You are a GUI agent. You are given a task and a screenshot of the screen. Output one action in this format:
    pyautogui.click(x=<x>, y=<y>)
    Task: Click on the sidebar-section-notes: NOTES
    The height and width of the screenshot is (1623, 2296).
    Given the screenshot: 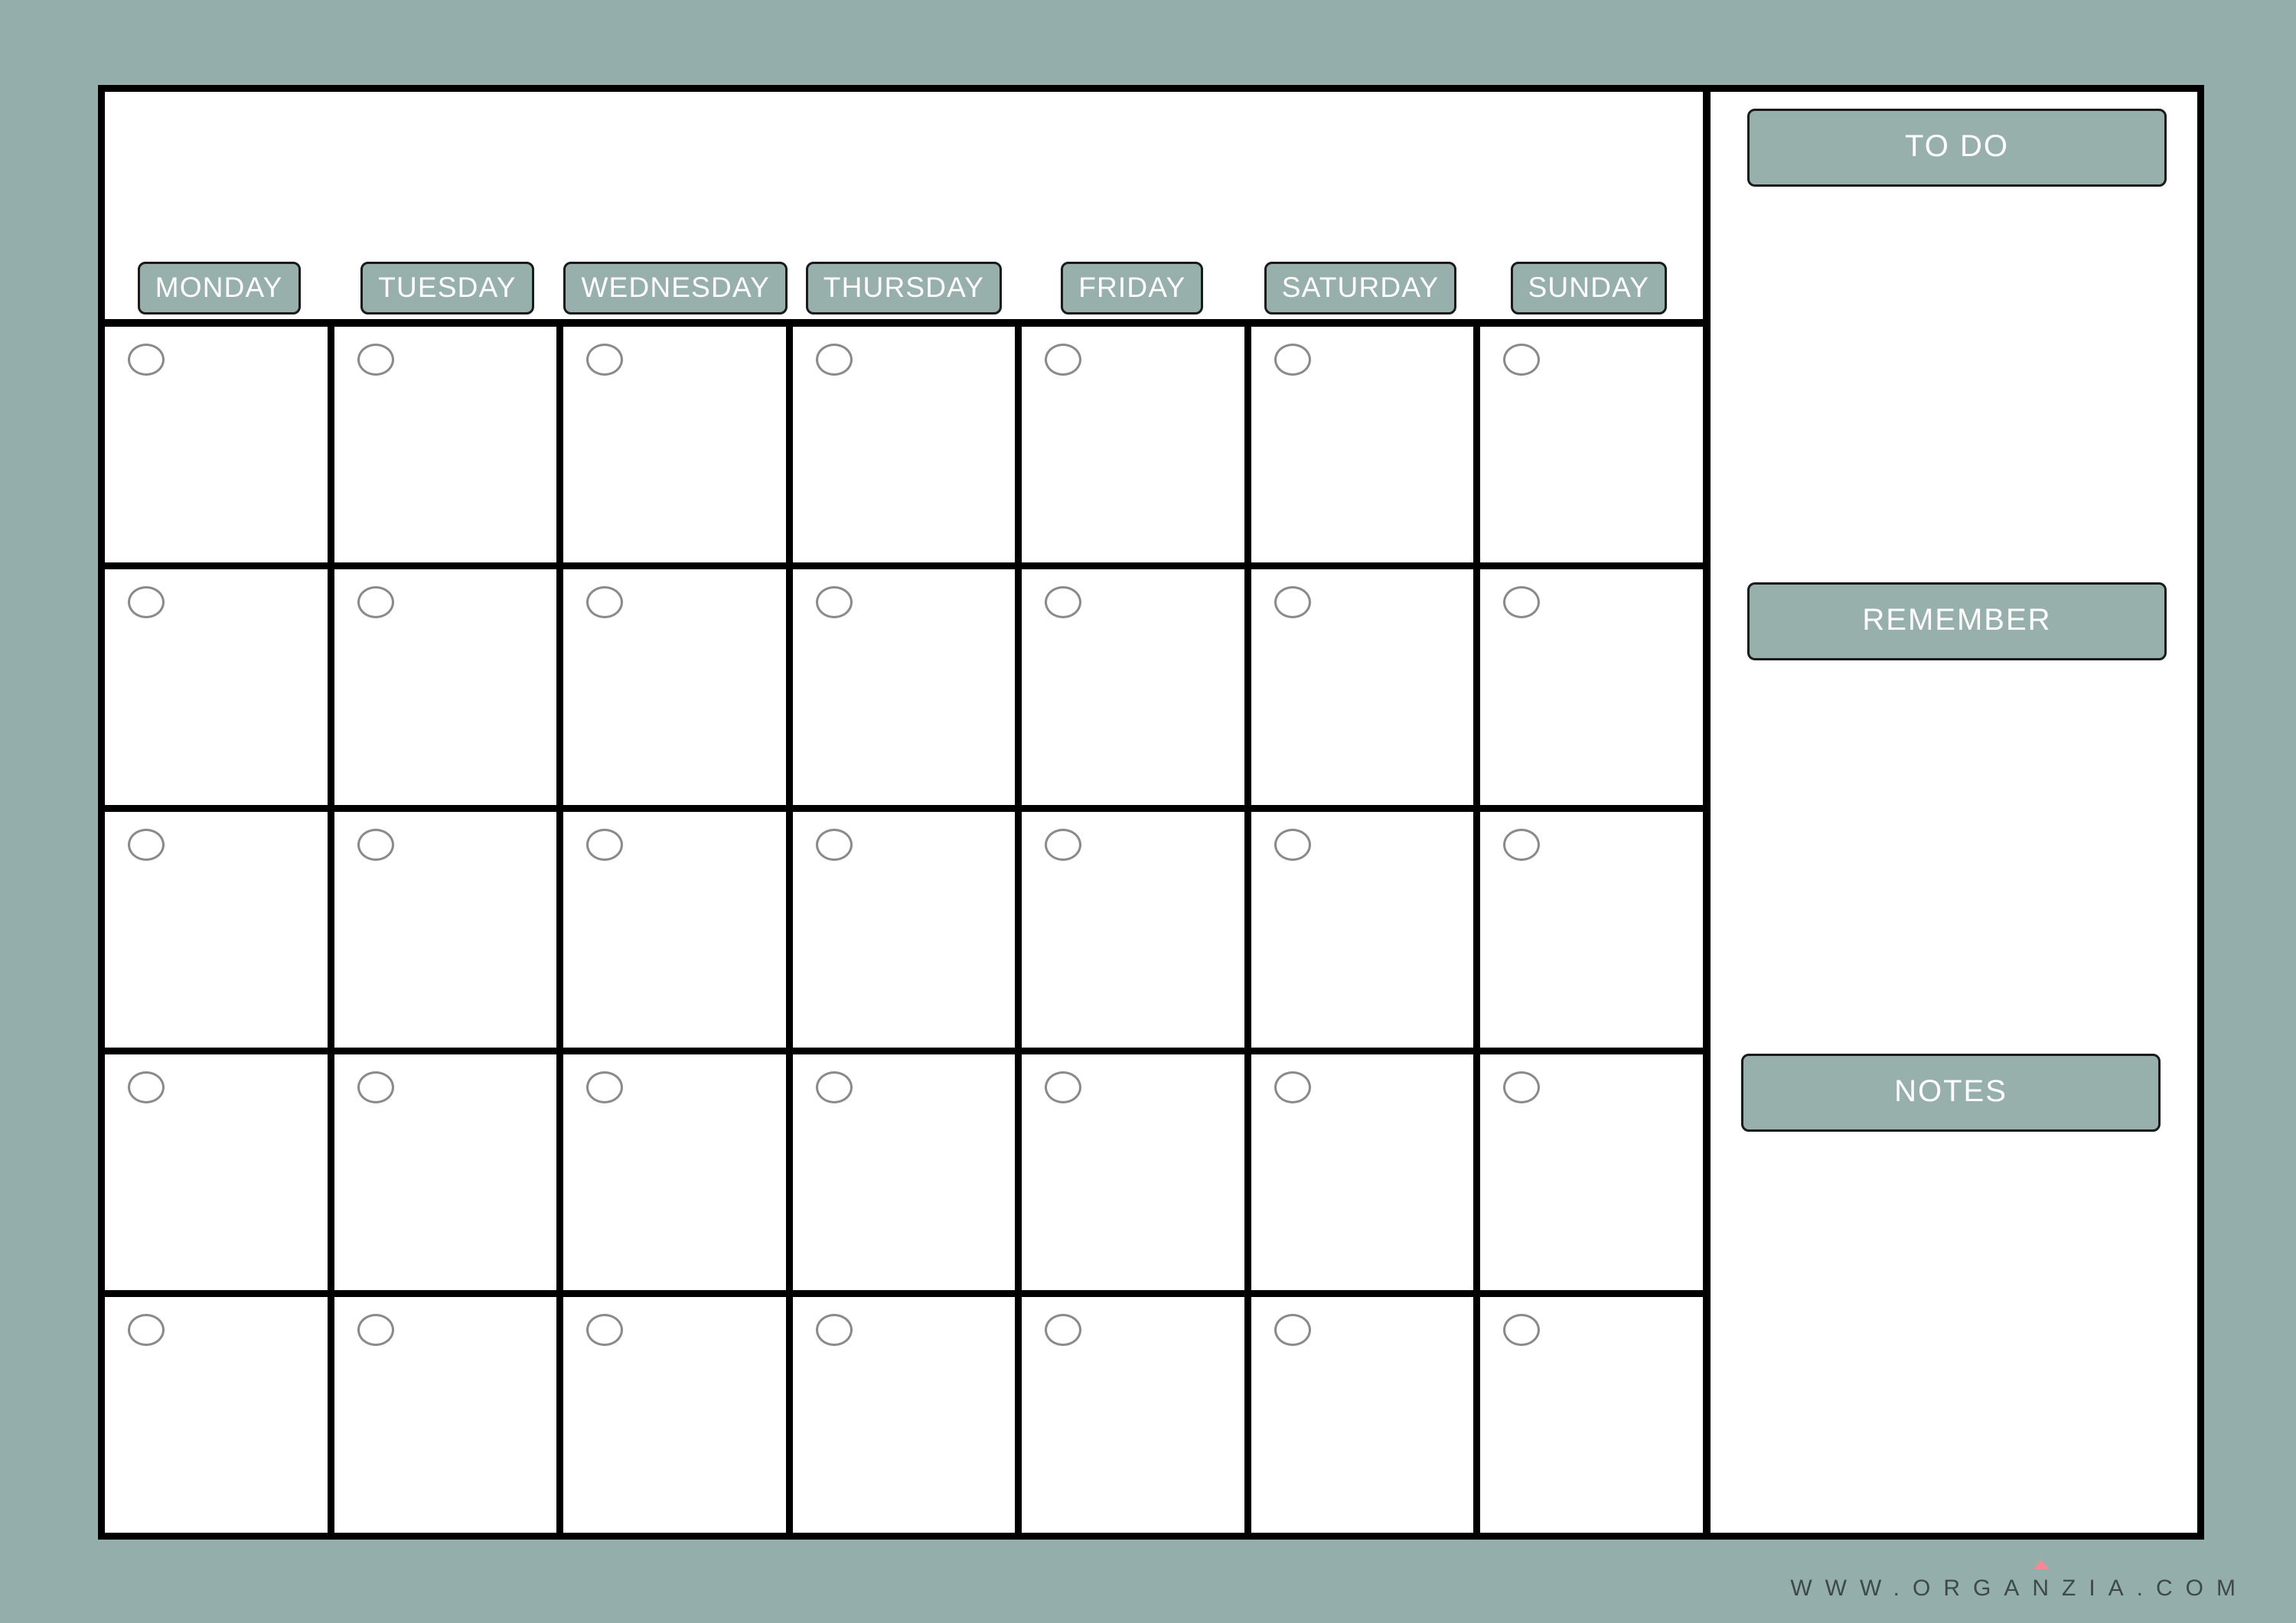 What is the action you would take?
    pyautogui.click(x=1951, y=1093)
    